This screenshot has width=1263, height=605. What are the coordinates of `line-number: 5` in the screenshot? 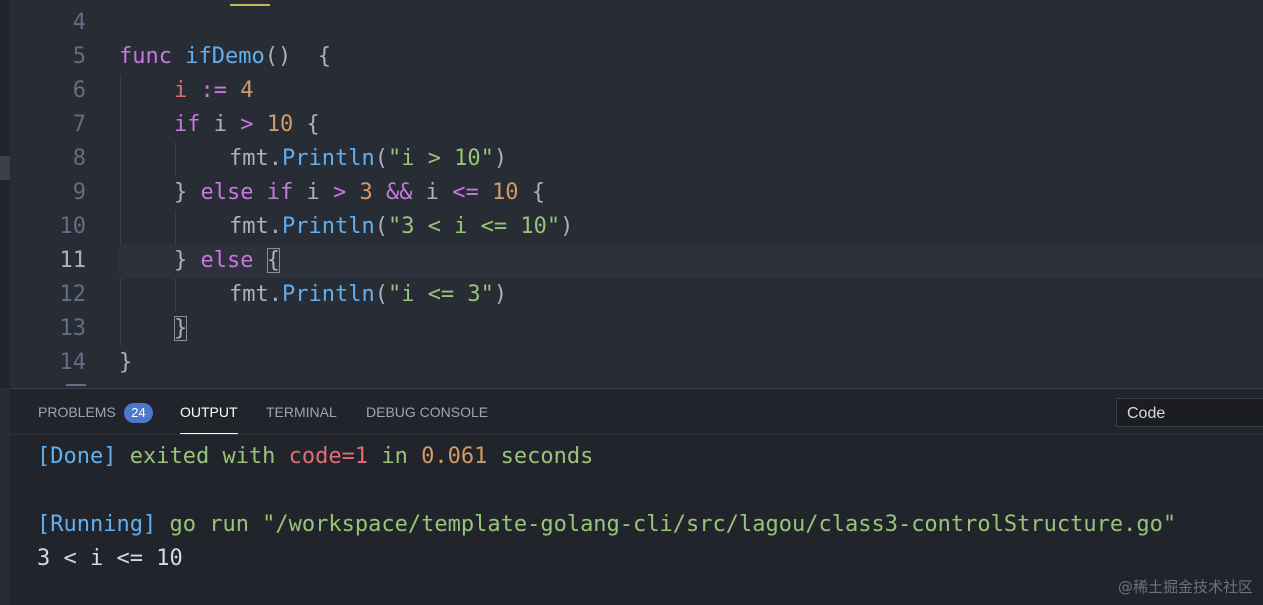 It's located at (79, 56).